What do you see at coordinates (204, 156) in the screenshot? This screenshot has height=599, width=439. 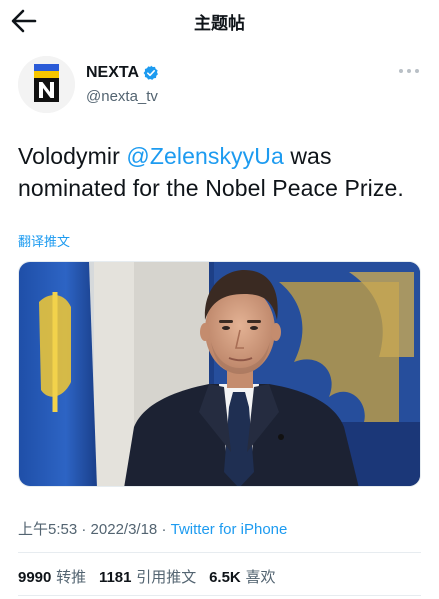 I see `mention-link: @ZelenskyyUa` at bounding box center [204, 156].